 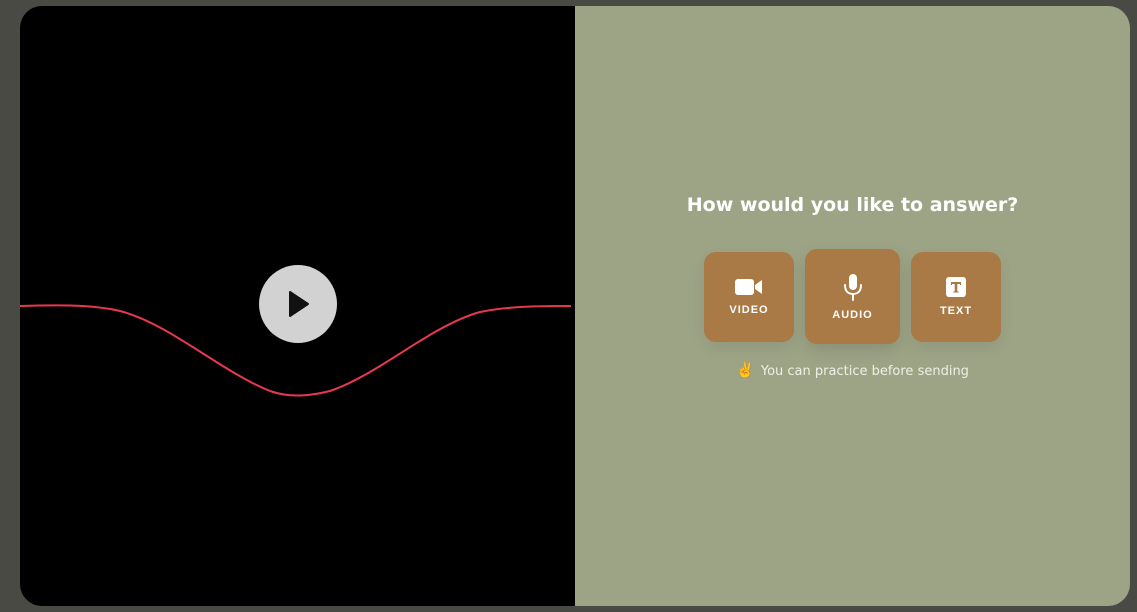 I want to click on play-button, so click(x=298, y=304).